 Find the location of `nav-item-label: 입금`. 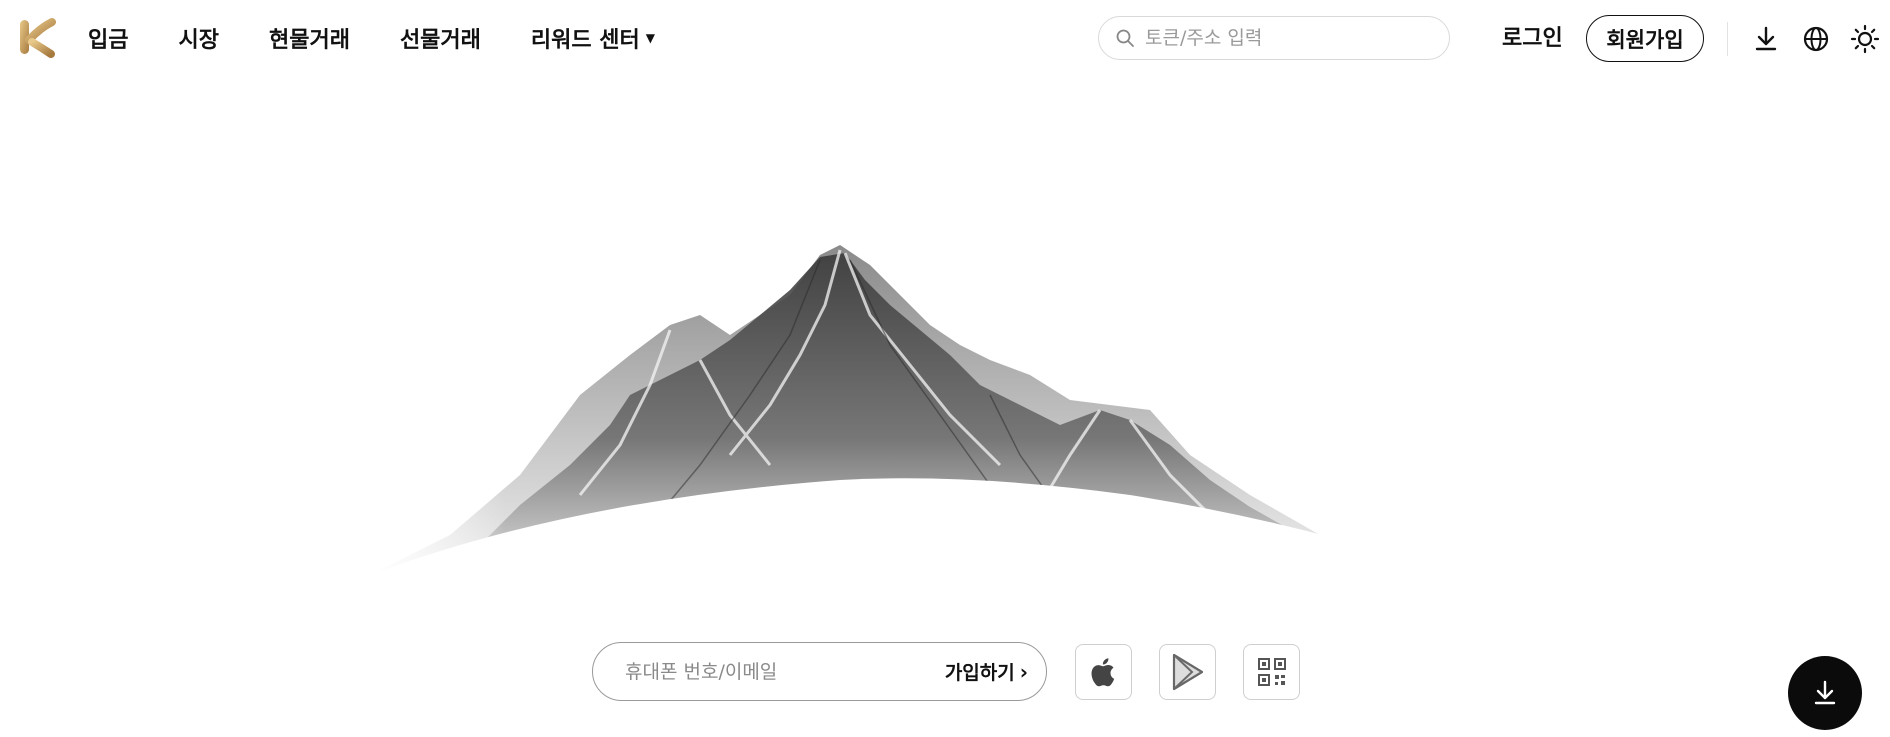

nav-item-label: 입금 is located at coordinates (108, 40).